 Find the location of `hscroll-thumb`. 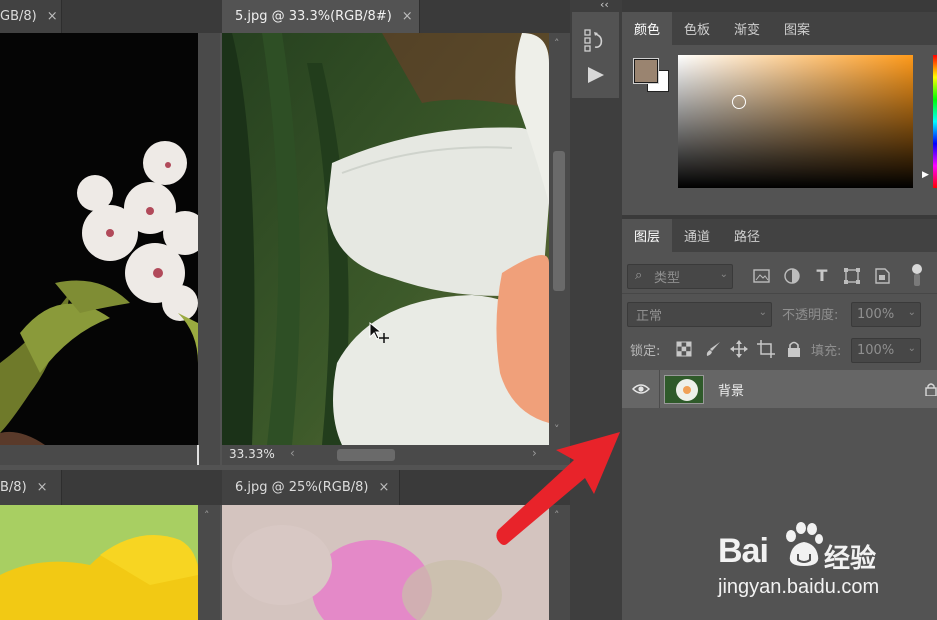

hscroll-thumb is located at coordinates (366, 455).